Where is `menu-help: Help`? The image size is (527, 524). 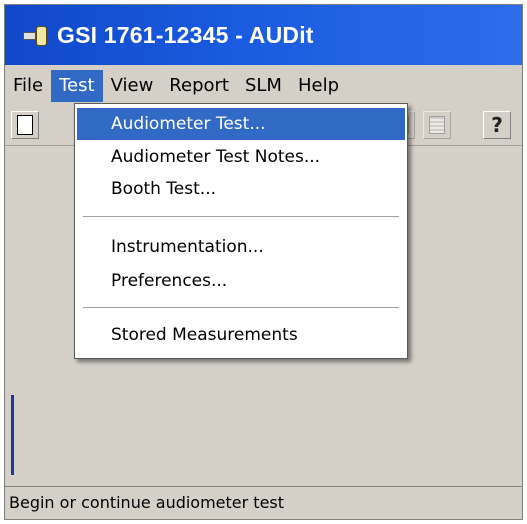
menu-help: Help is located at coordinates (318, 86).